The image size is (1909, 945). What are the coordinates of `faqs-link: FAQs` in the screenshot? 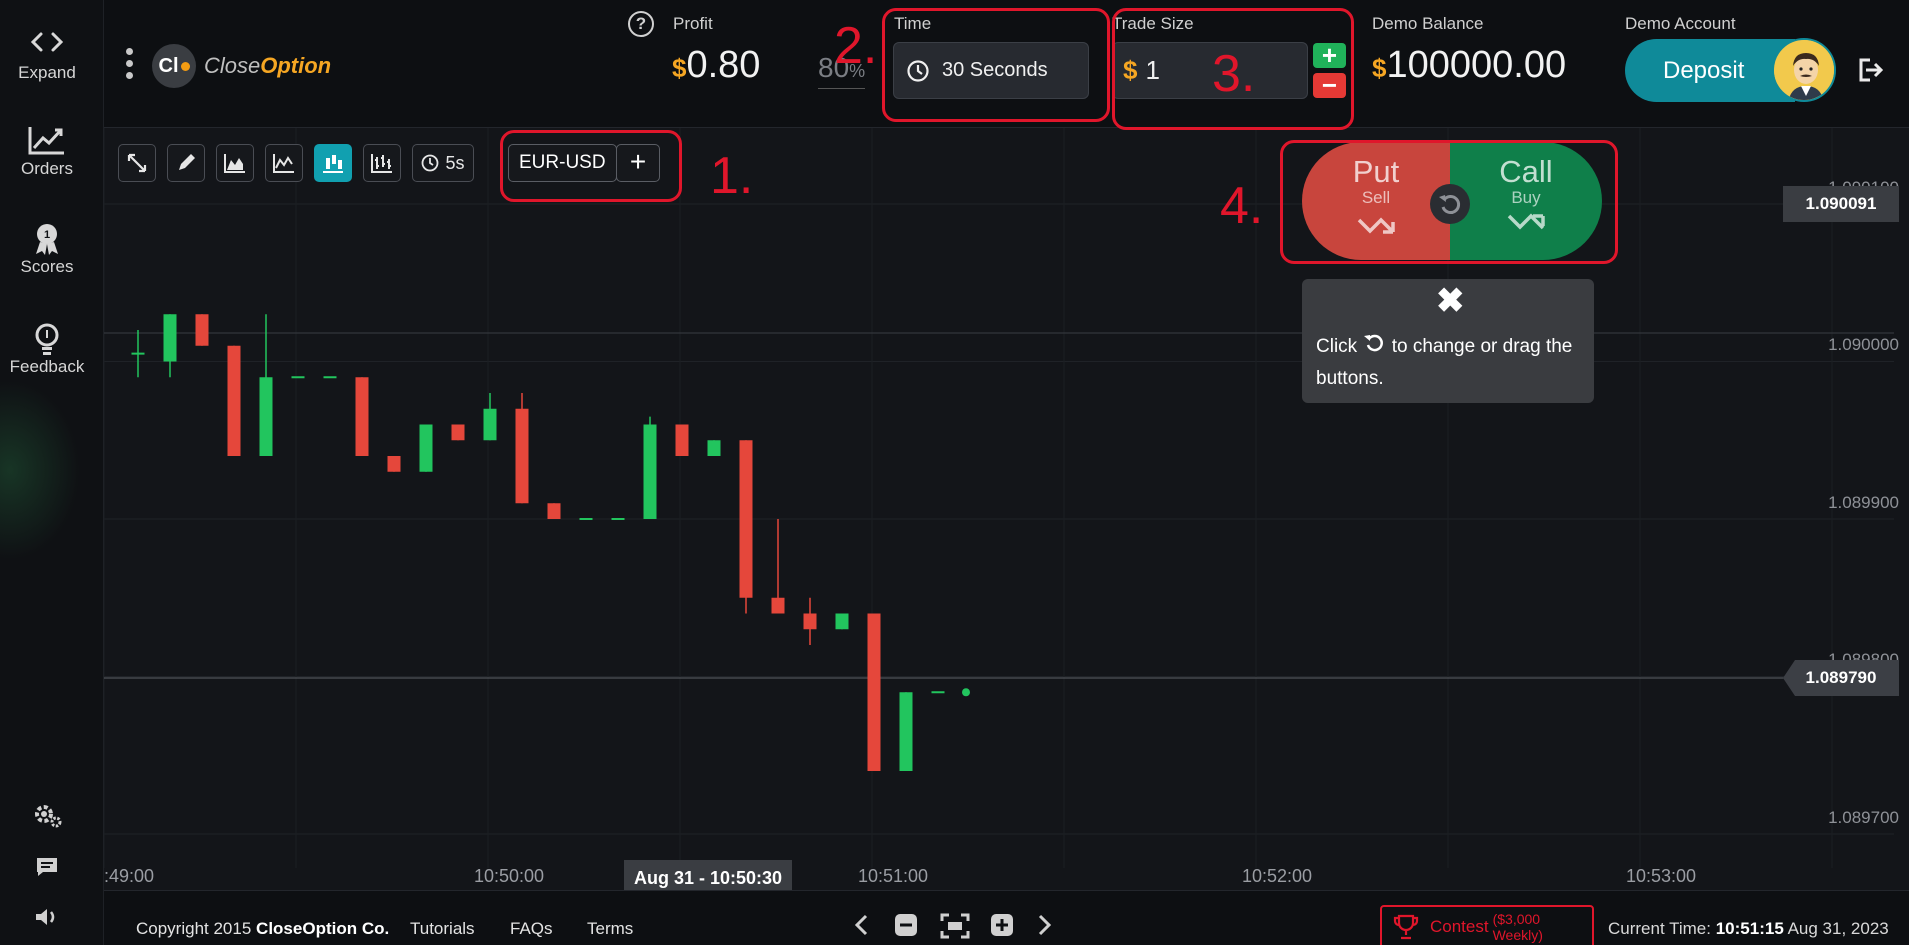 It's located at (531, 929).